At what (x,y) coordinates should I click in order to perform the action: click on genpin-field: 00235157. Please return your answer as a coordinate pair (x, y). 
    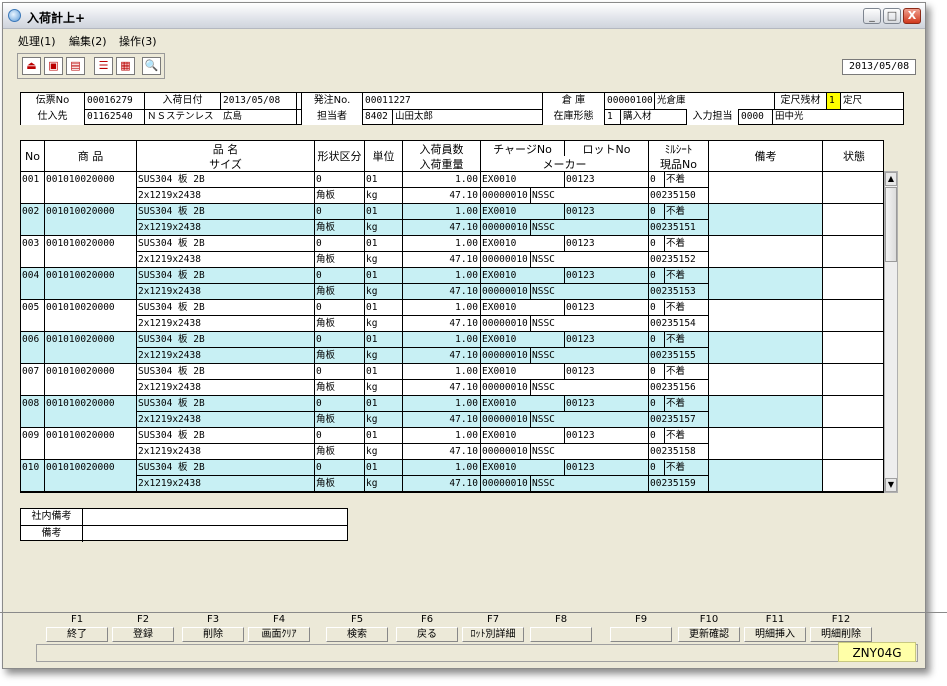
    Looking at the image, I should click on (679, 420).